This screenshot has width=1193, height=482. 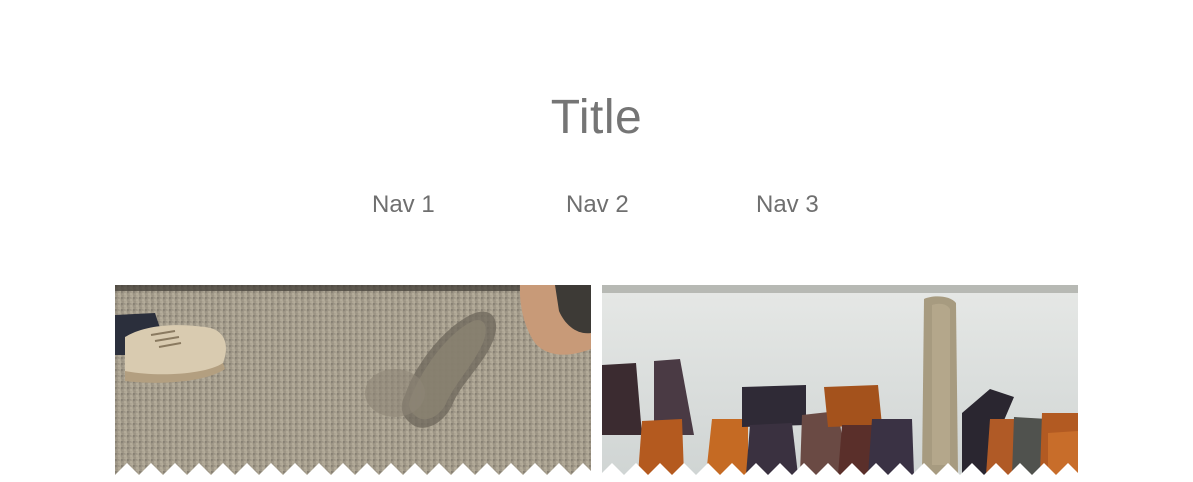 I want to click on nav-item-2: Nav 2, so click(x=597, y=205).